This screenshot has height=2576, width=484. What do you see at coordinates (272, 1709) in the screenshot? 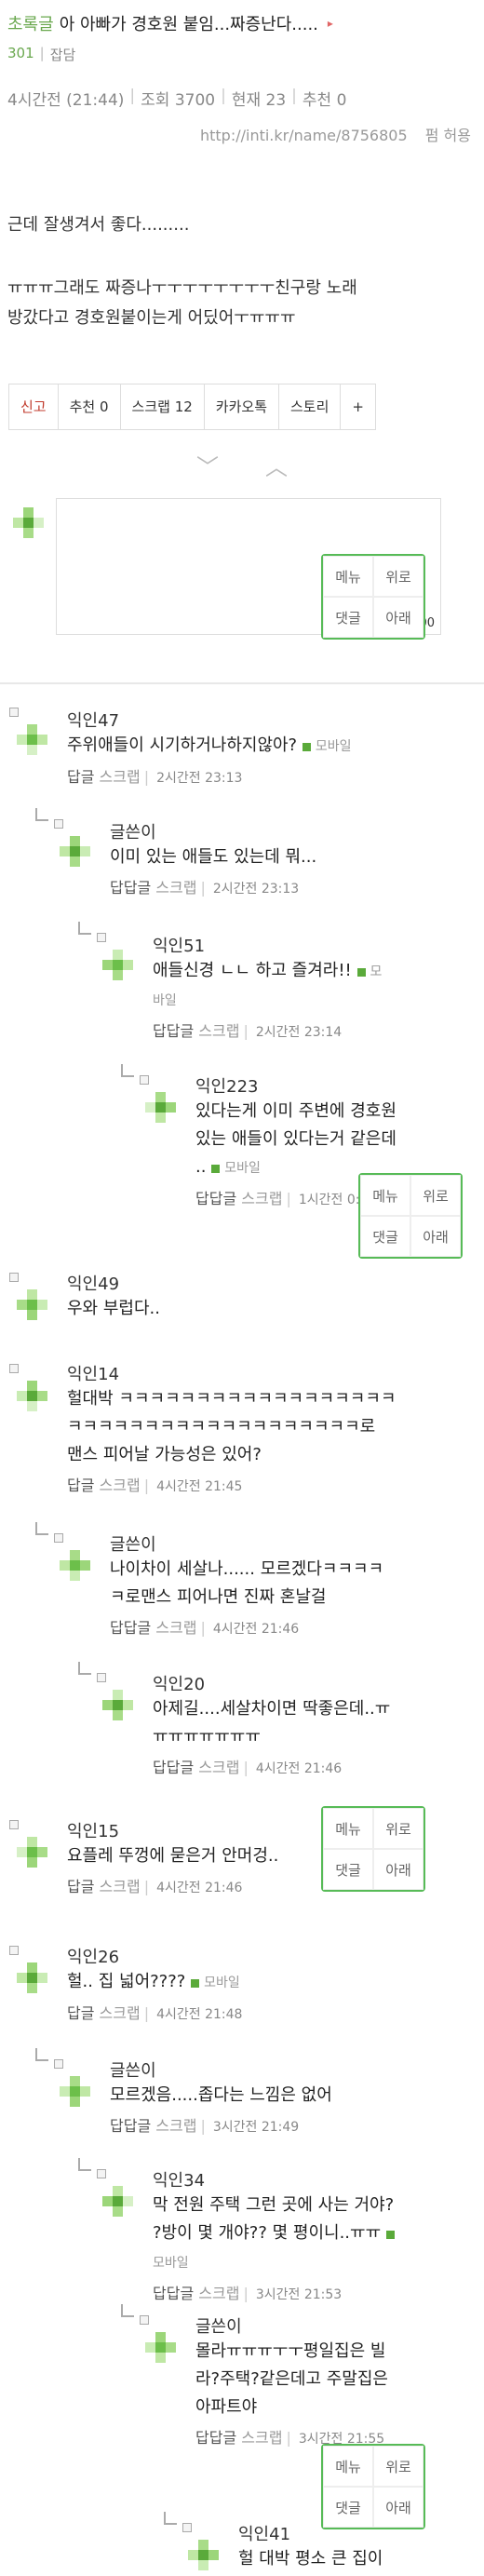
I see `comment-text: 아제길....세살차이면 딱좋은데..ㅠ` at bounding box center [272, 1709].